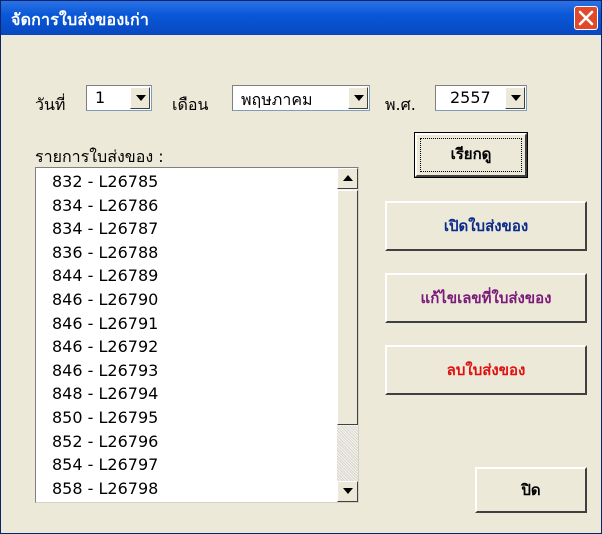 This screenshot has width=602, height=534. I want to click on list-item: 858 - L26798, so click(185, 489).